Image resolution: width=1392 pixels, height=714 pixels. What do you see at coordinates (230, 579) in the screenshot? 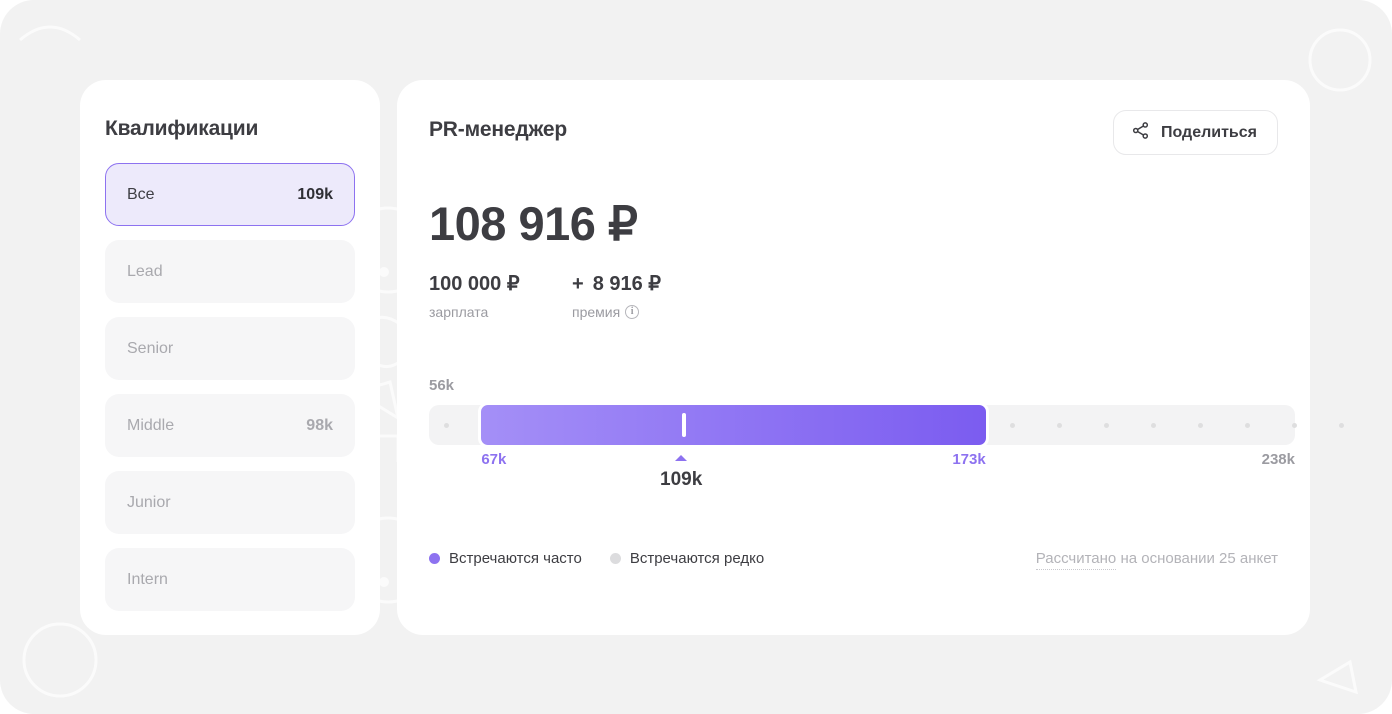
I see `sidebar-item-intern: Intern` at bounding box center [230, 579].